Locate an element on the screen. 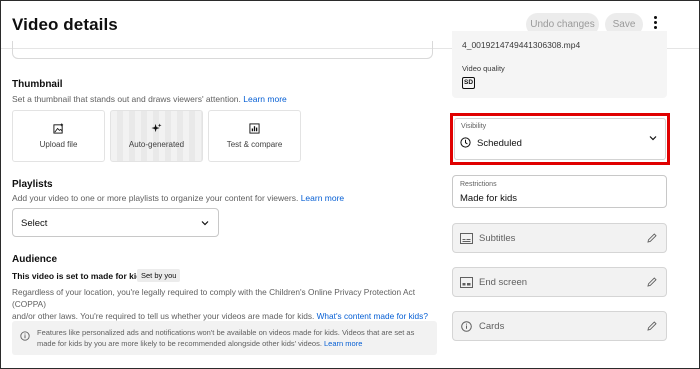 The image size is (700, 369). video-quality-label: Video quality is located at coordinates (483, 68).